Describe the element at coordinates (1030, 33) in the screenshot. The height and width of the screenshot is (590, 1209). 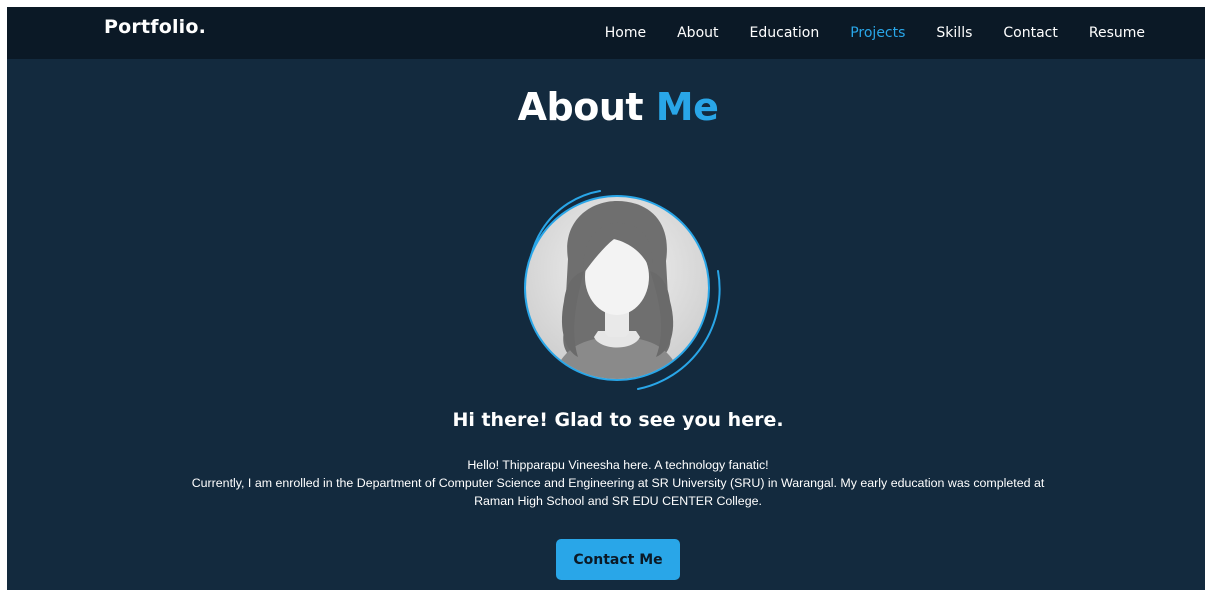
I see `nav-link-contact: Contact` at that location.